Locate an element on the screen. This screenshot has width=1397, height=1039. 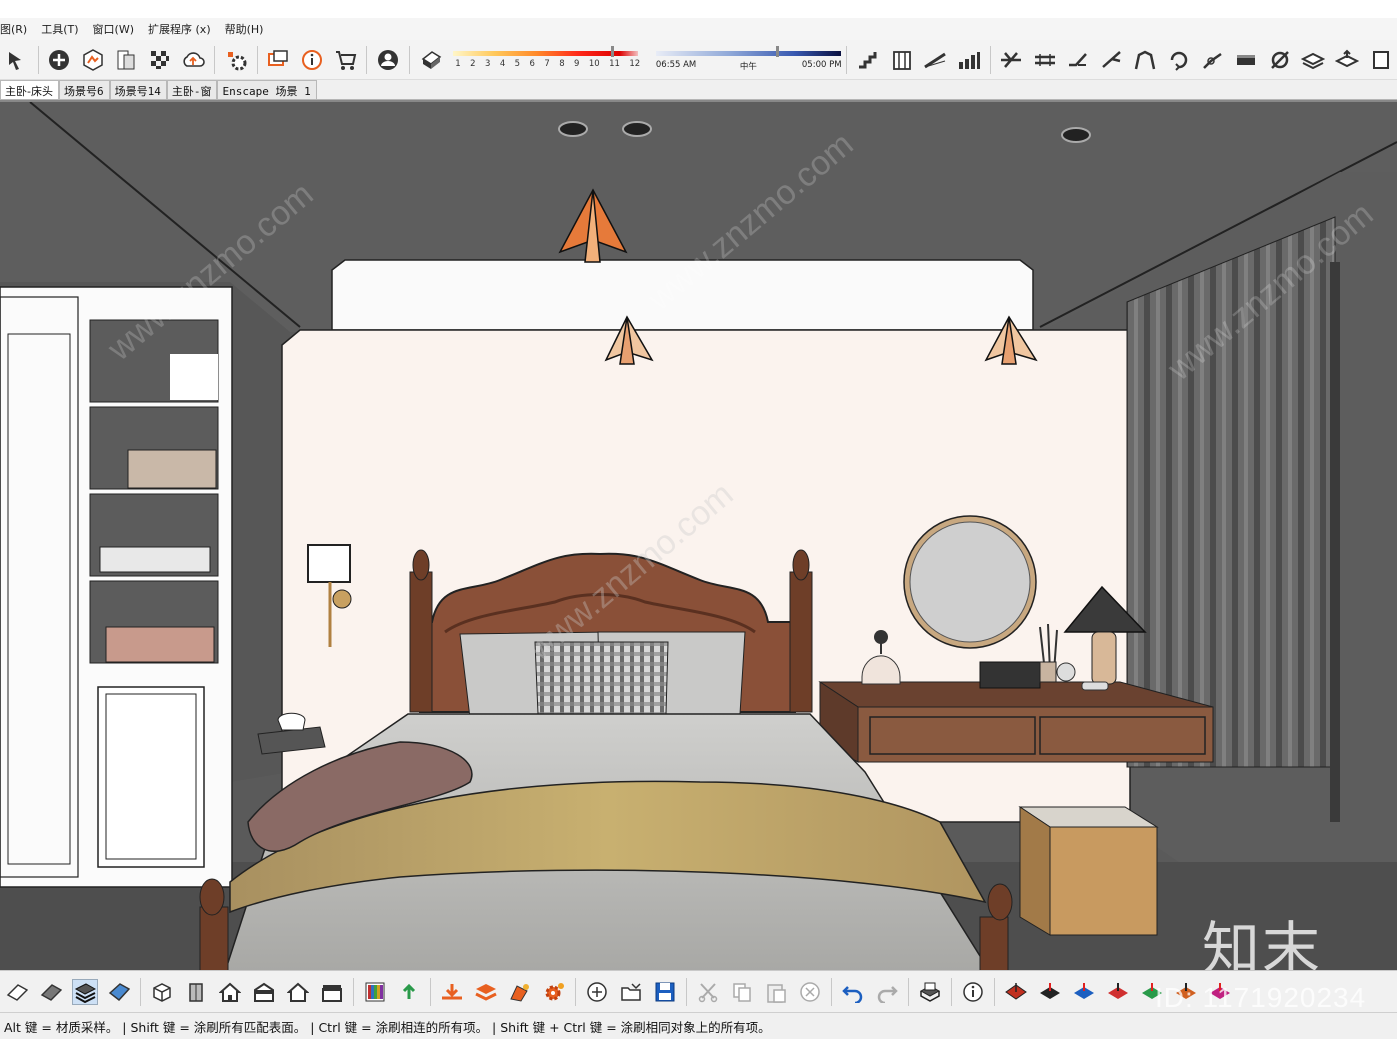
select-tool-icon is located at coordinates (17, 60).